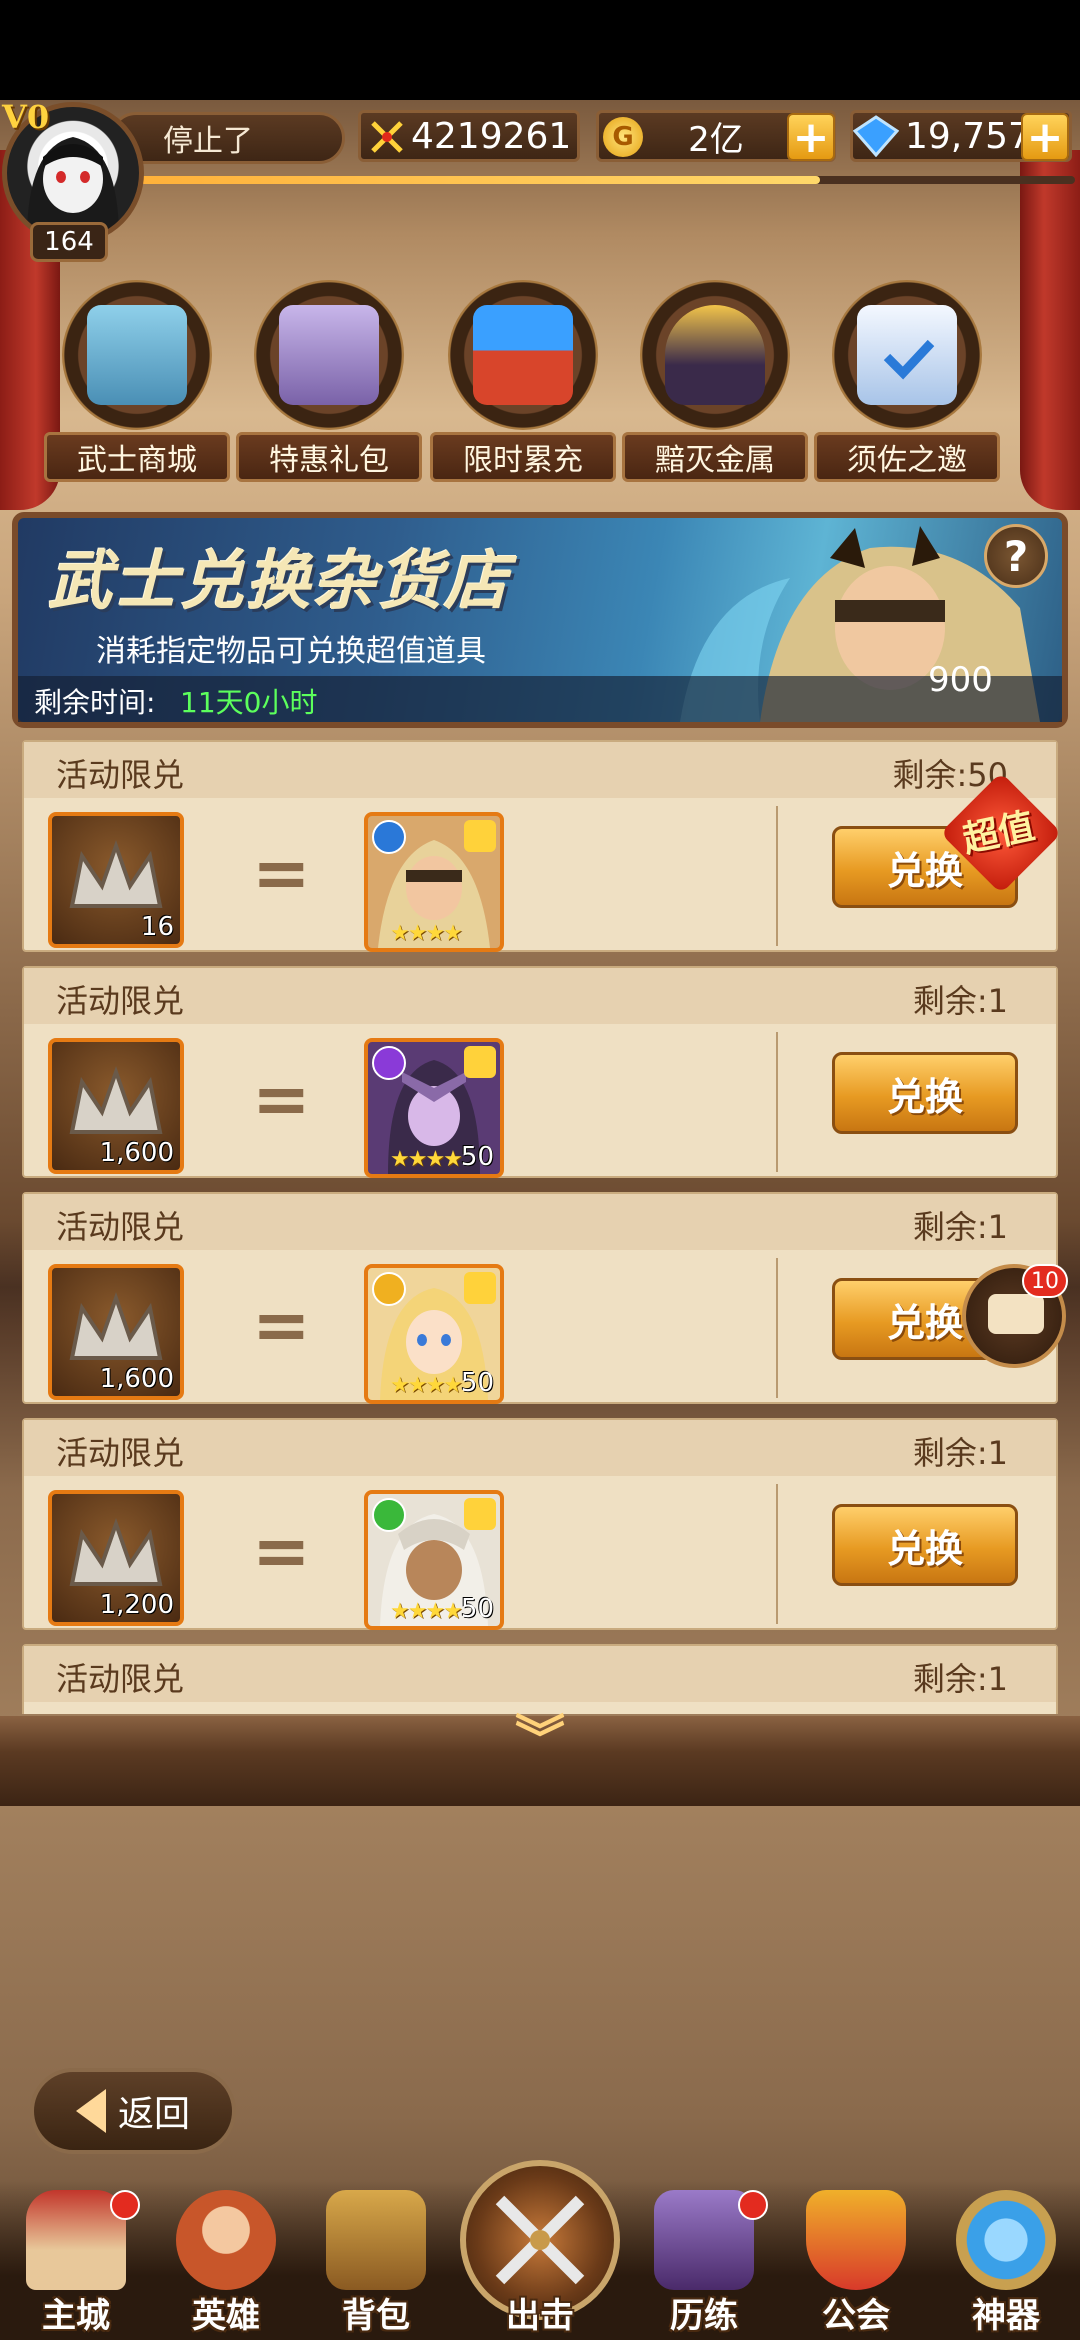  Describe the element at coordinates (540, 1679) in the screenshot. I see `exchange-row: 活动限兑 剩余:1` at that location.